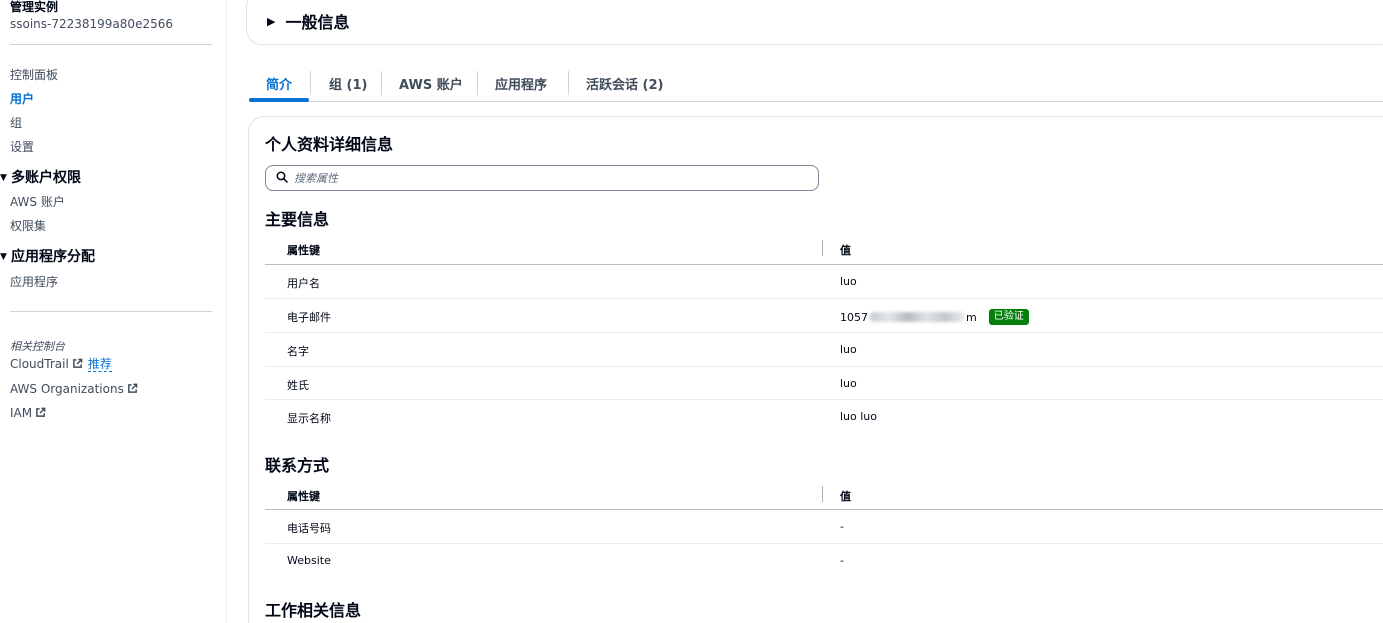  I want to click on row-value-first-name: luo, so click(848, 349).